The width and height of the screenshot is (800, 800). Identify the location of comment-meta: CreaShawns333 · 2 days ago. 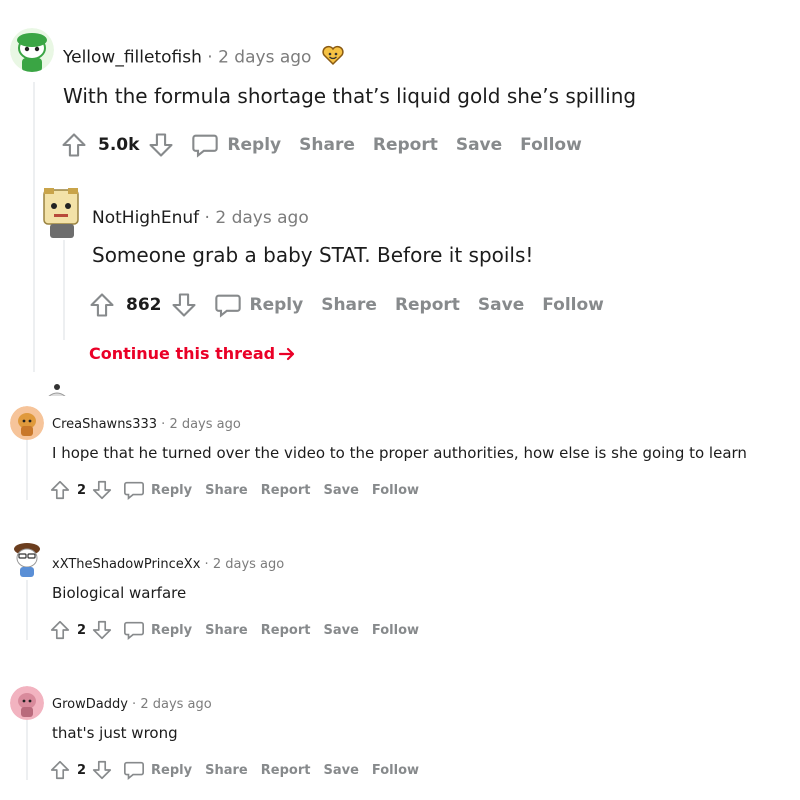
(146, 424).